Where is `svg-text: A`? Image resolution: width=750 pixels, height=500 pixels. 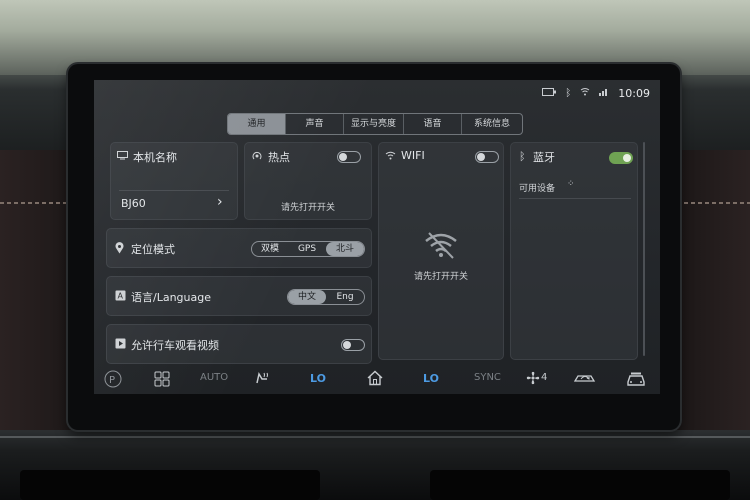 svg-text: A is located at coordinates (121, 296).